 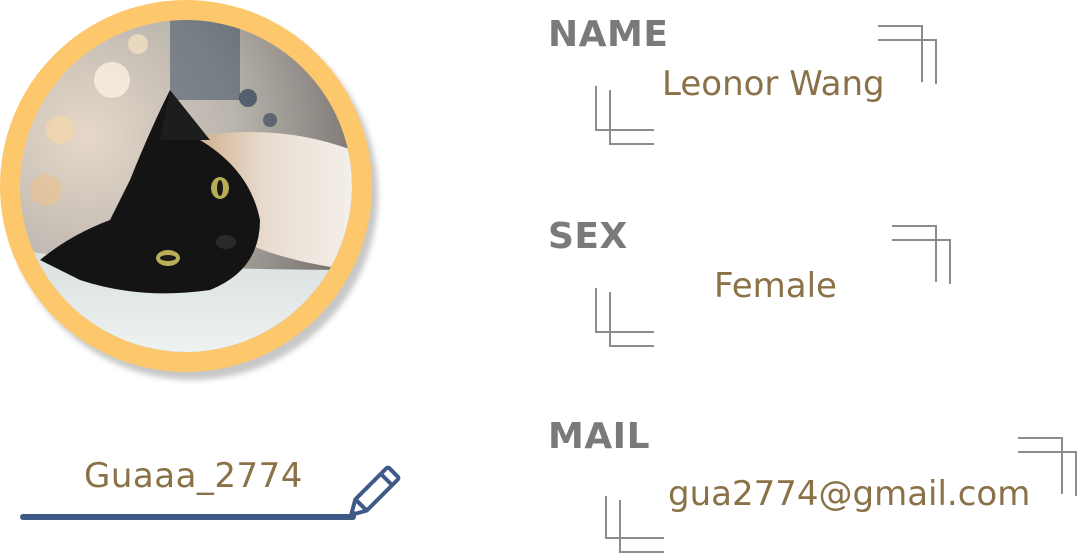 I want to click on name-label: NAME, so click(x=608, y=34).